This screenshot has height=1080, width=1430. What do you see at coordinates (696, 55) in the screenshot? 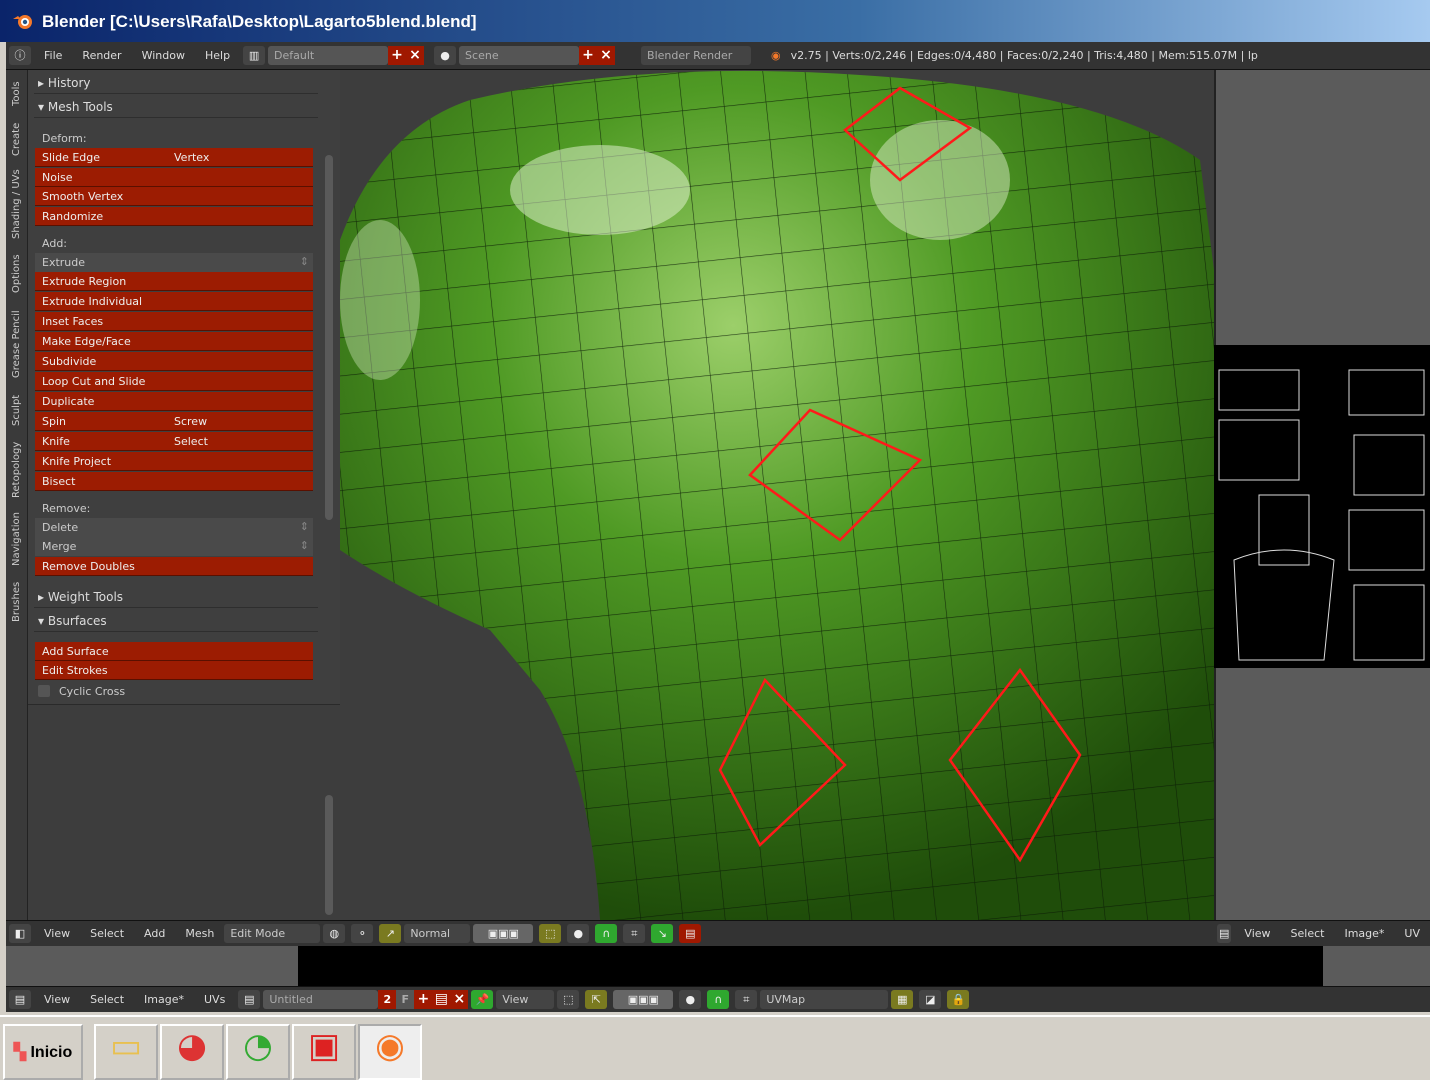
I see `render-engine-select: Blender Render` at bounding box center [696, 55].